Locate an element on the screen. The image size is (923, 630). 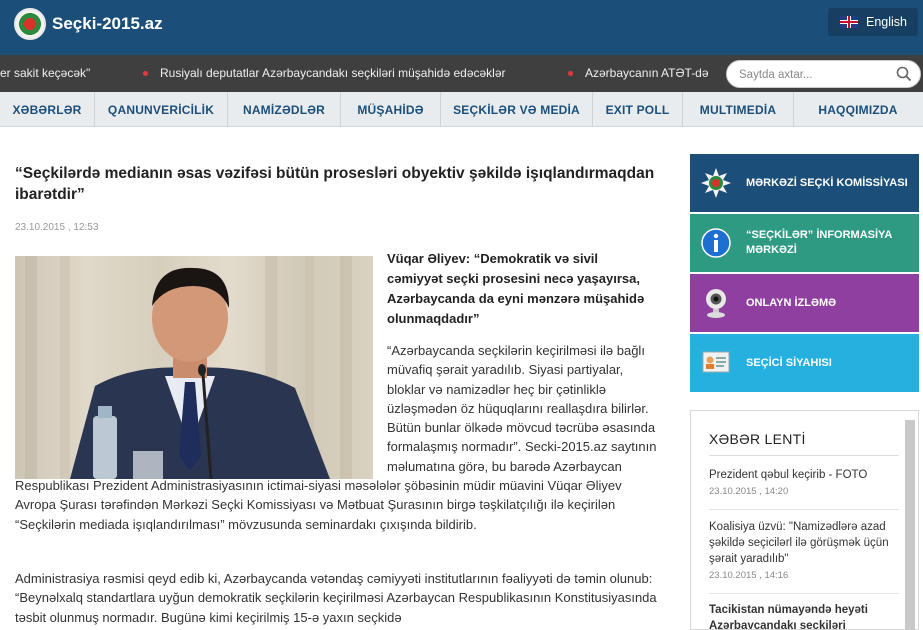
site-header: Seçki-2015.az English is located at coordinates (461, 27).